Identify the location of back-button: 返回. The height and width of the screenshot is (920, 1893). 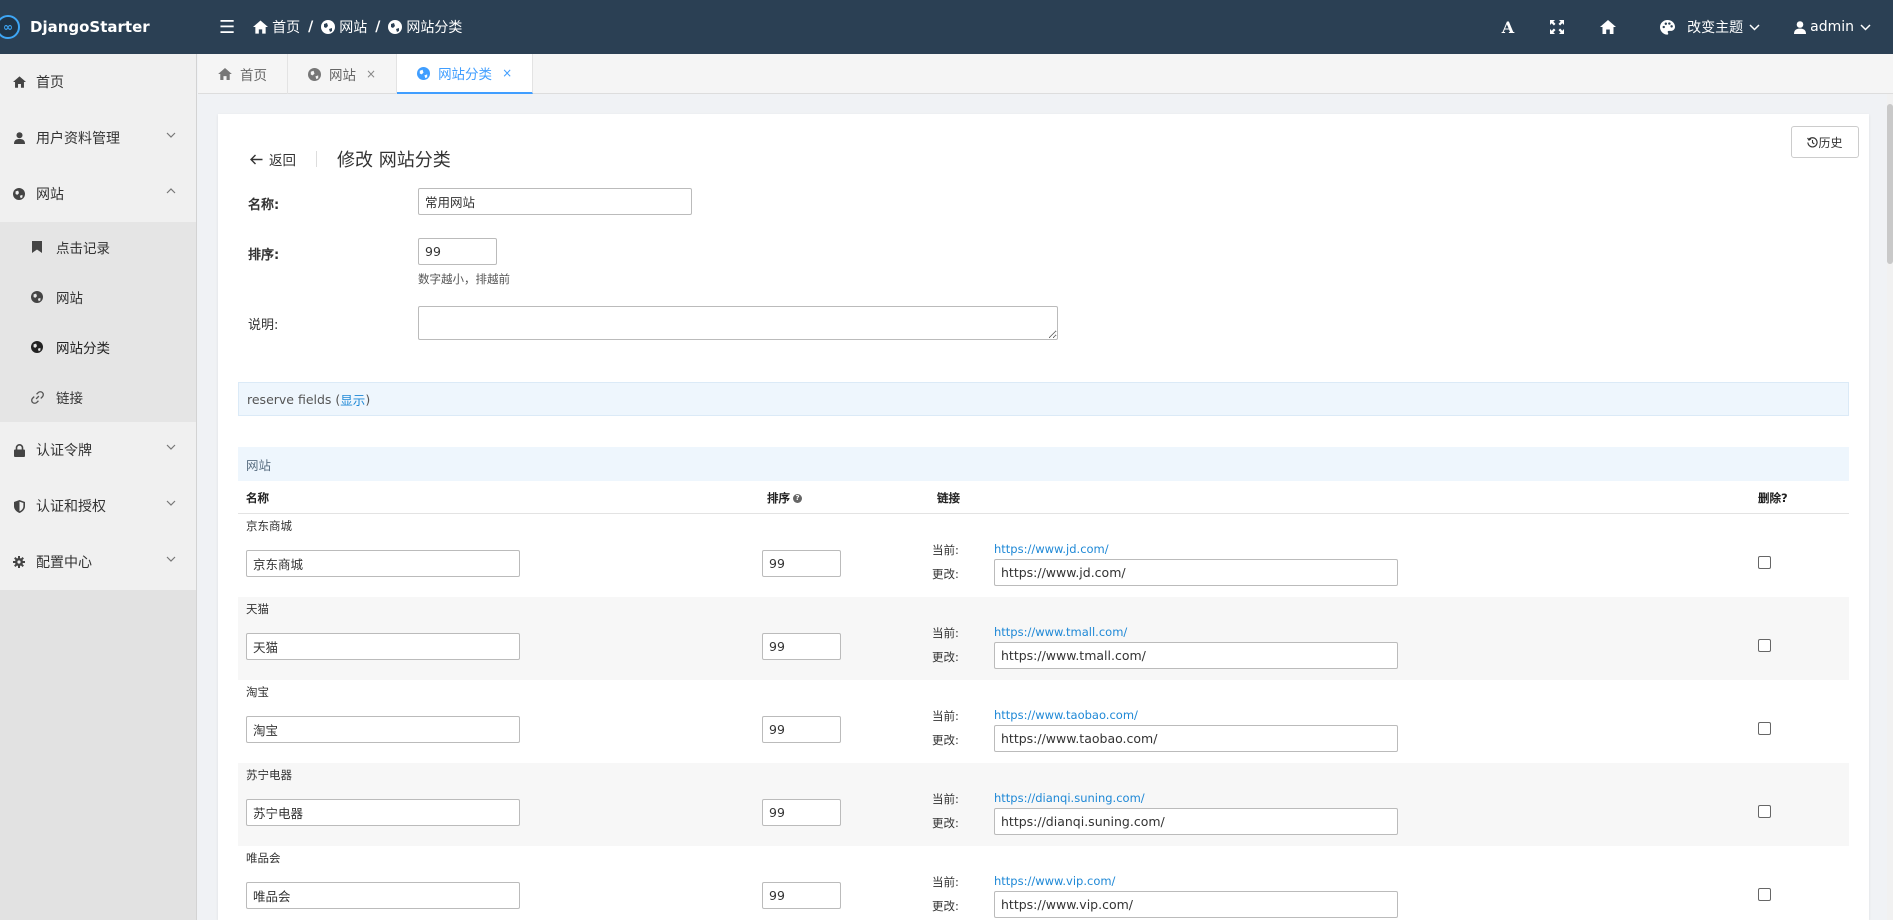
(273, 159).